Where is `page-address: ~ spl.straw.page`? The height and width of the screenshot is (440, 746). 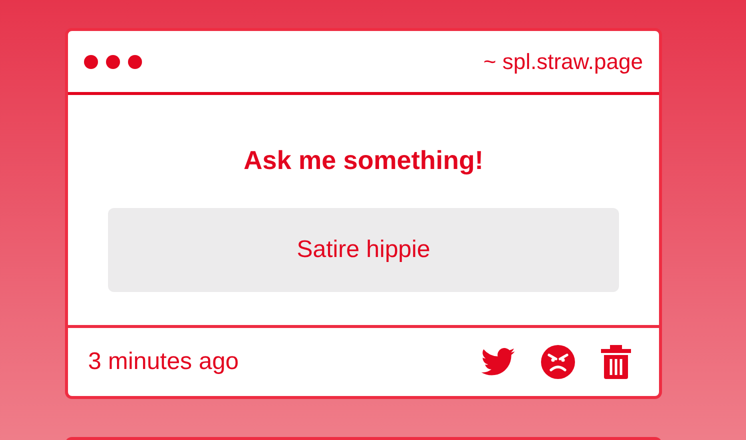 page-address: ~ spl.straw.page is located at coordinates (563, 62).